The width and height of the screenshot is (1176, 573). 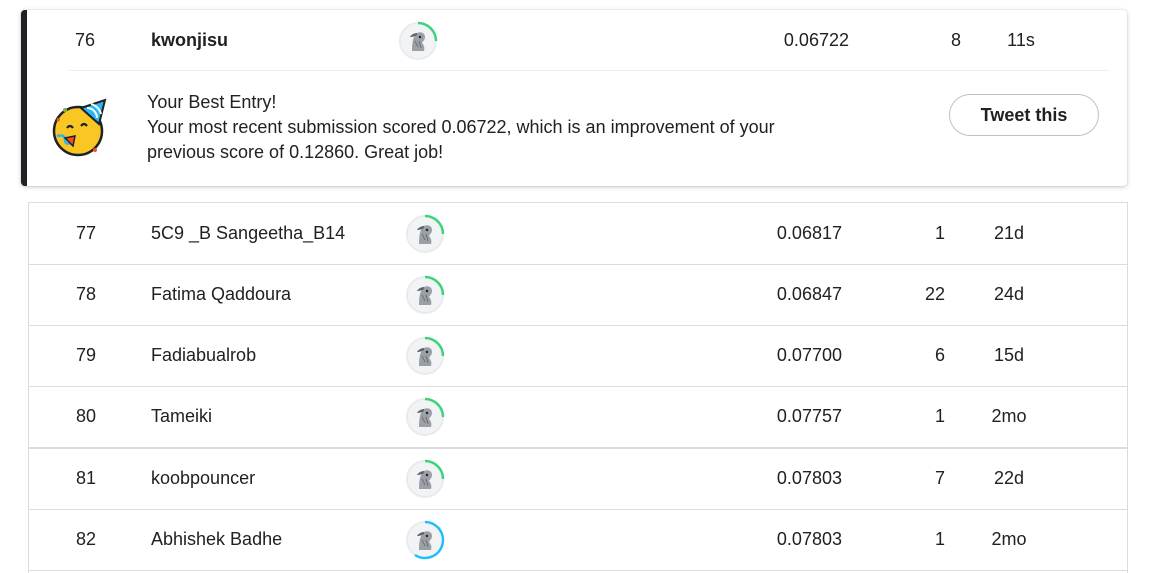 I want to click on table-row: 80 Tameiki 0.07757 1 2mo, so click(x=578, y=417).